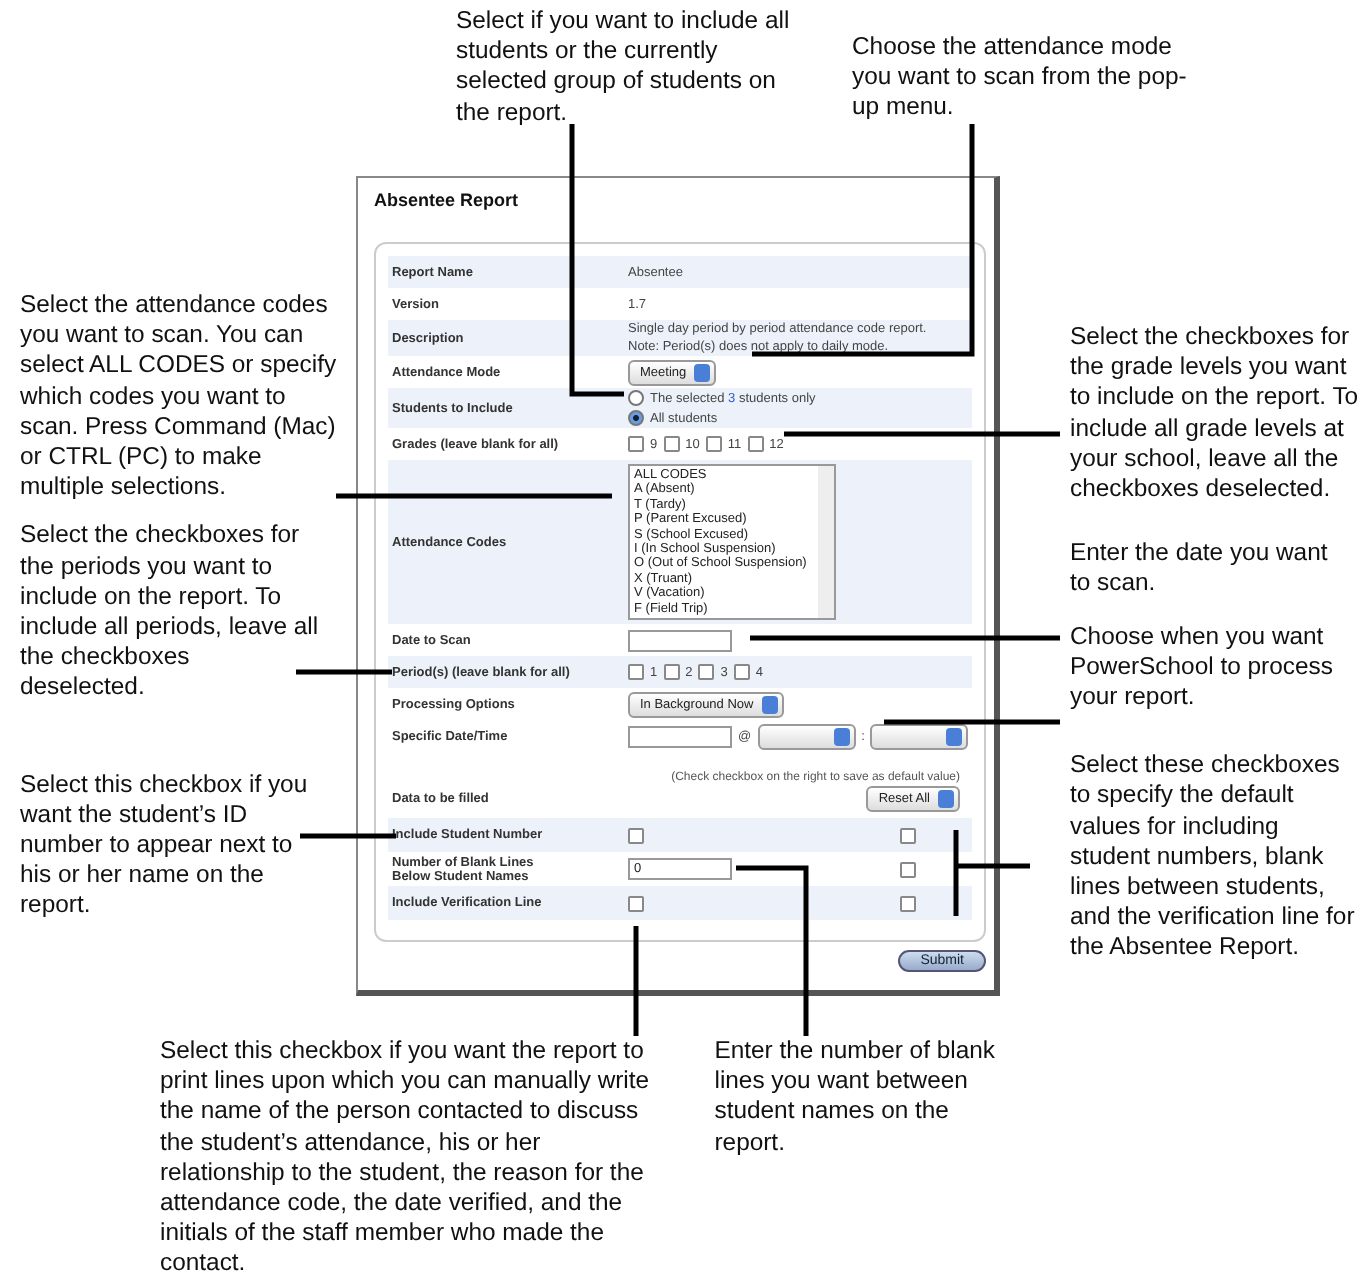  Describe the element at coordinates (1213, 857) in the screenshot. I see `annotation-text: Select these checkboxes to specify the default values for including student numbers, blank lines between students, and the verification line for the Absentee Report.` at that location.